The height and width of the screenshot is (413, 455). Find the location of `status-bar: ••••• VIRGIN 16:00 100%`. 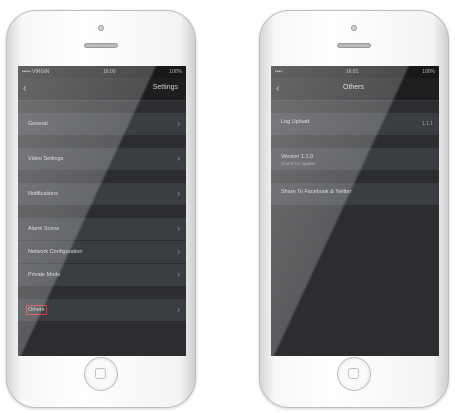

status-bar: ••••• VIRGIN 16:00 100% is located at coordinates (102, 72).